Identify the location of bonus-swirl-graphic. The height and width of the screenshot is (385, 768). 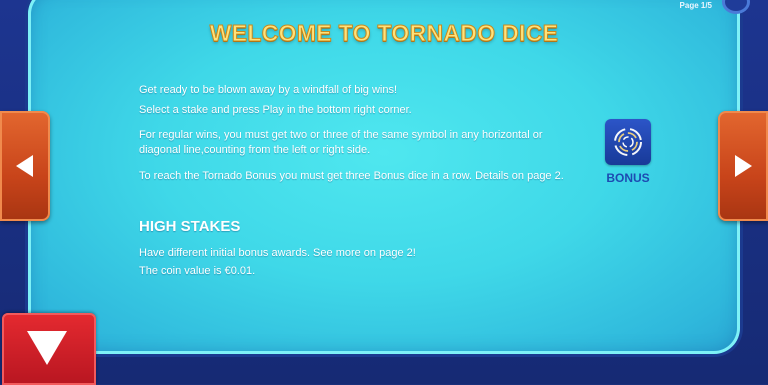
(628, 142).